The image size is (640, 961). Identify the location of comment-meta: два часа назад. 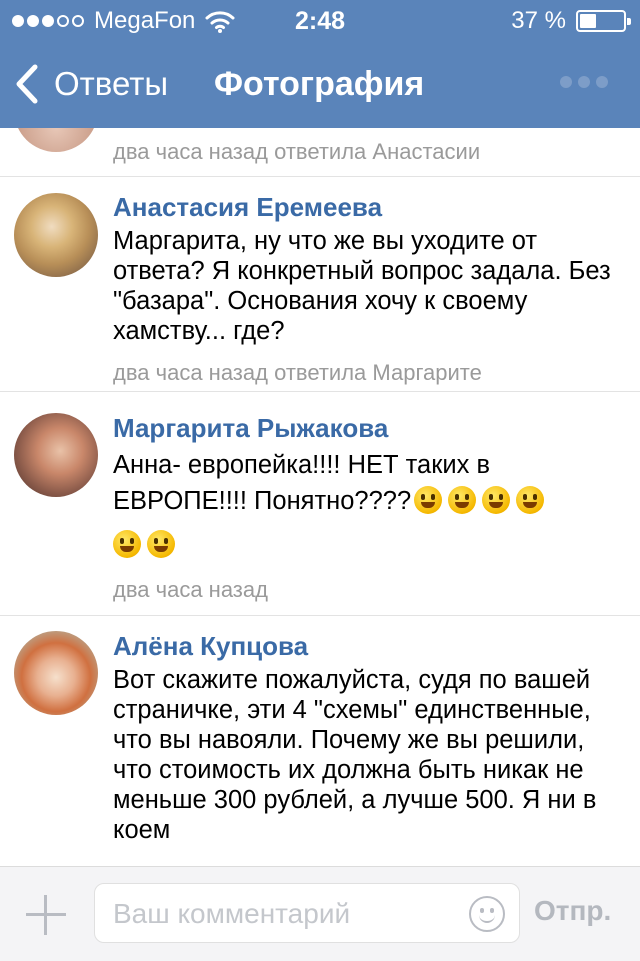
(190, 589).